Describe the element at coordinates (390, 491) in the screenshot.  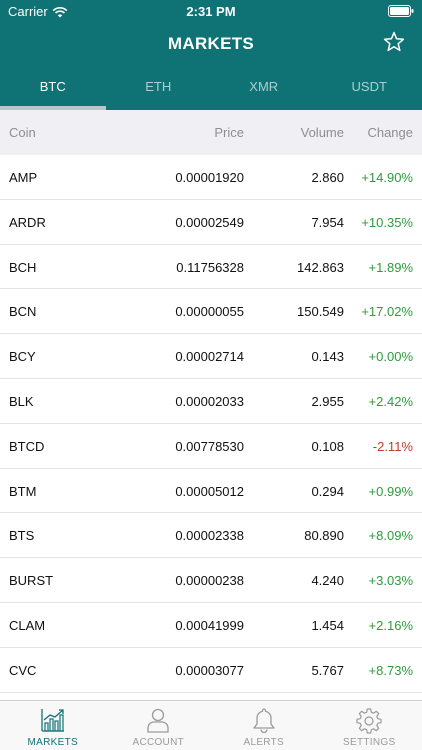
I see `coin-change: +0.99%` at that location.